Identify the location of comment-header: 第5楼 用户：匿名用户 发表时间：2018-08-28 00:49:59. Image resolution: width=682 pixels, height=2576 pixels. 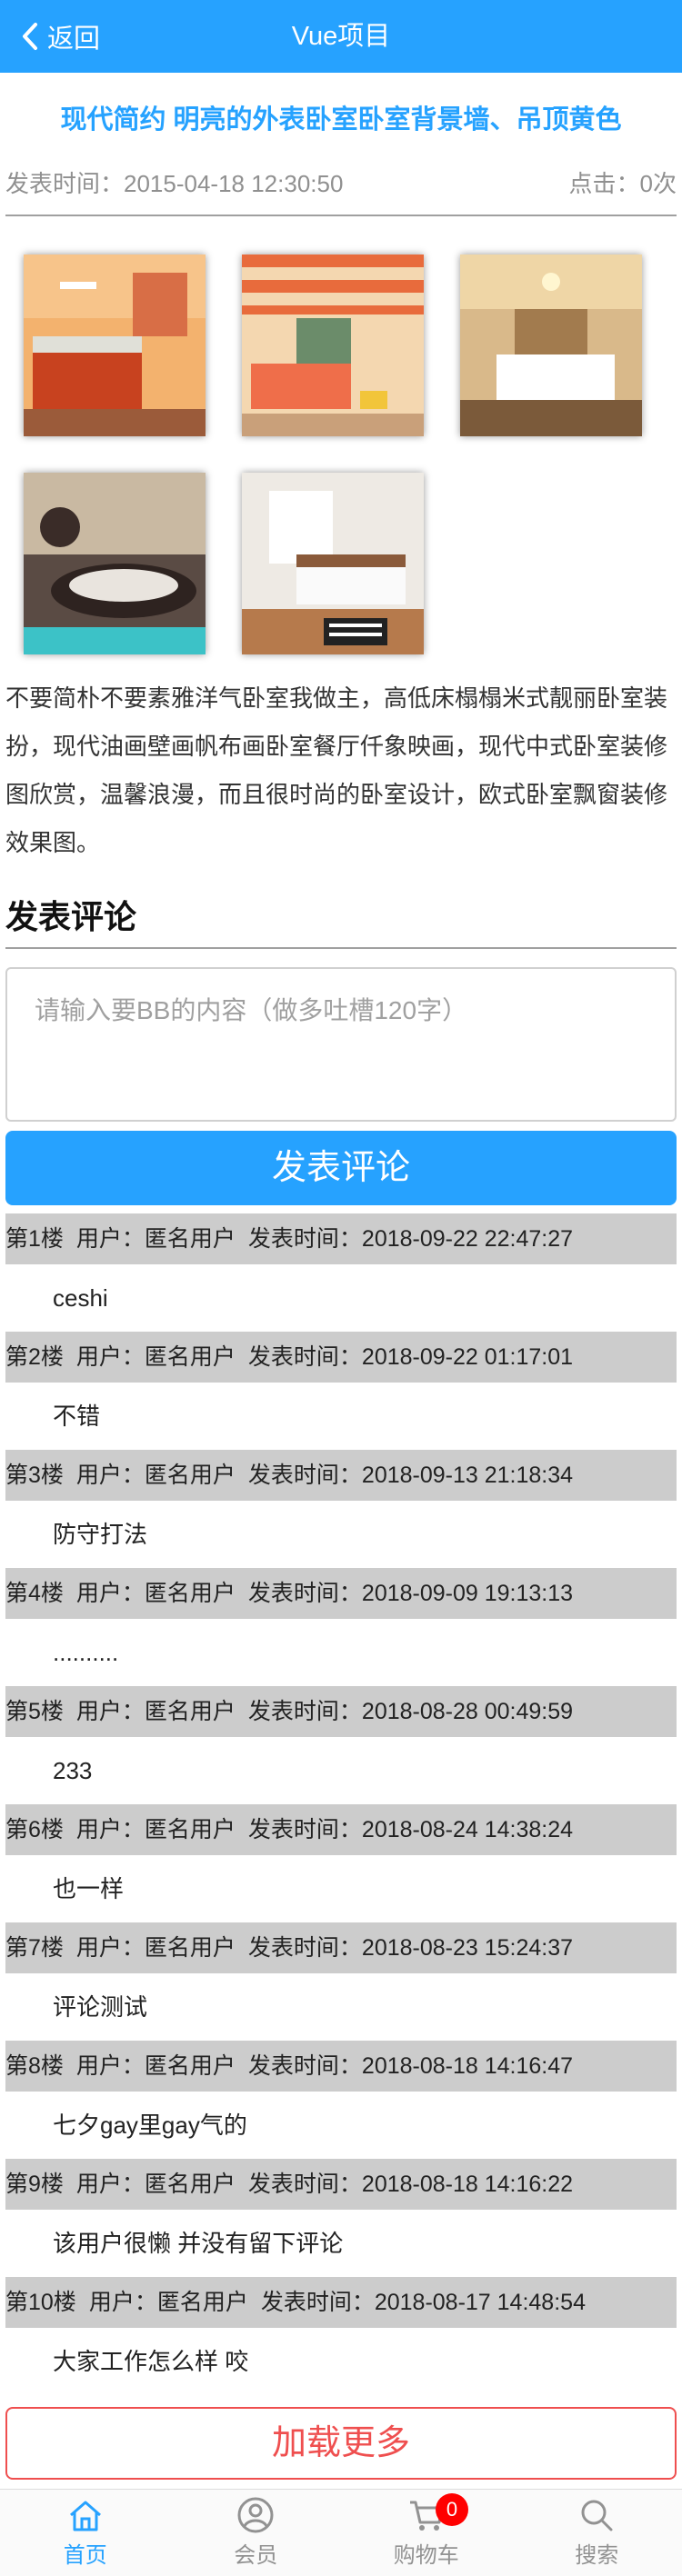
(341, 1712).